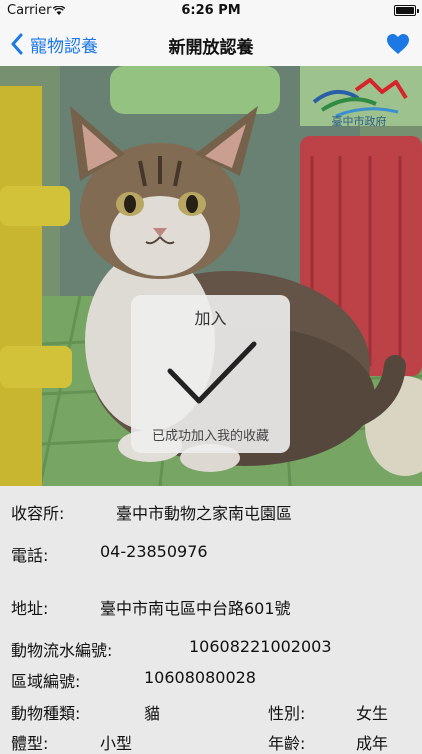  I want to click on age-label: 年齡:, so click(287, 743).